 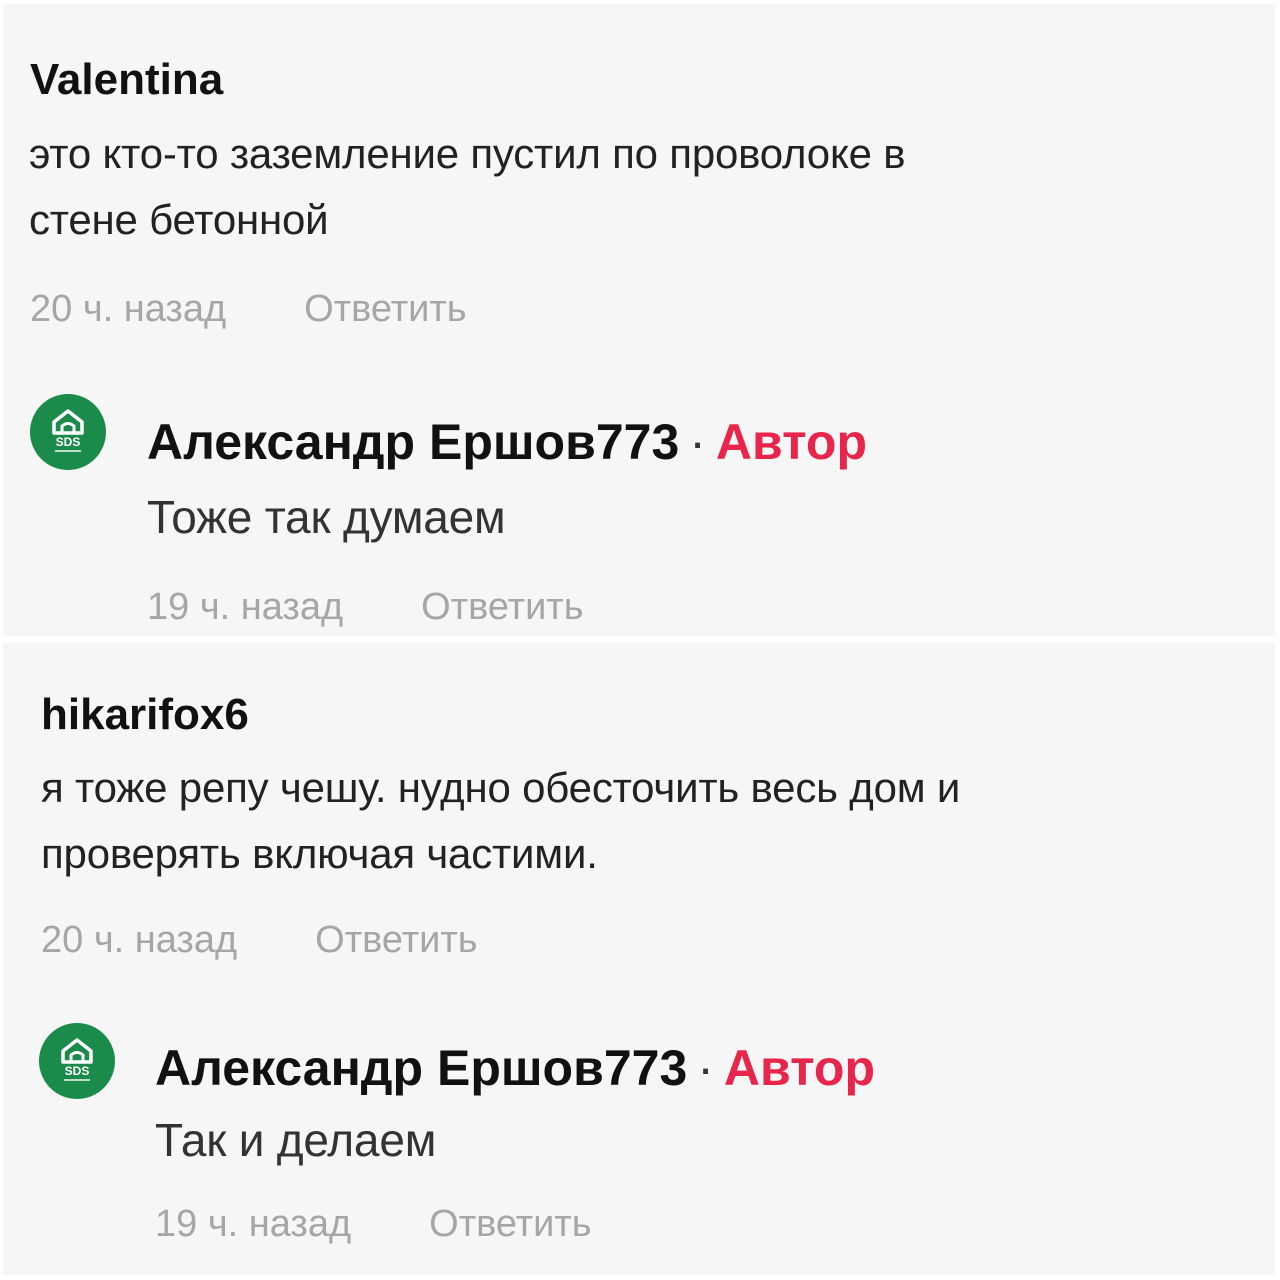 What do you see at coordinates (319, 853) in the screenshot?
I see `comment-text-line: проверять включая частими.` at bounding box center [319, 853].